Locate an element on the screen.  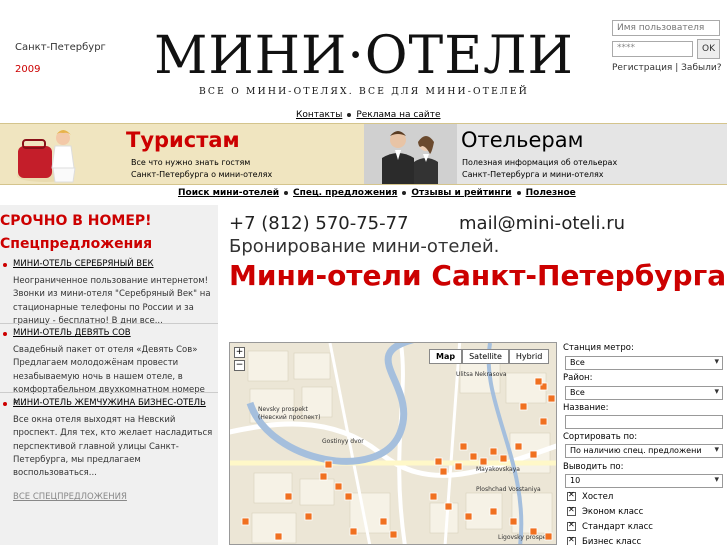
offer-divider is located at coordinates (109, 392).